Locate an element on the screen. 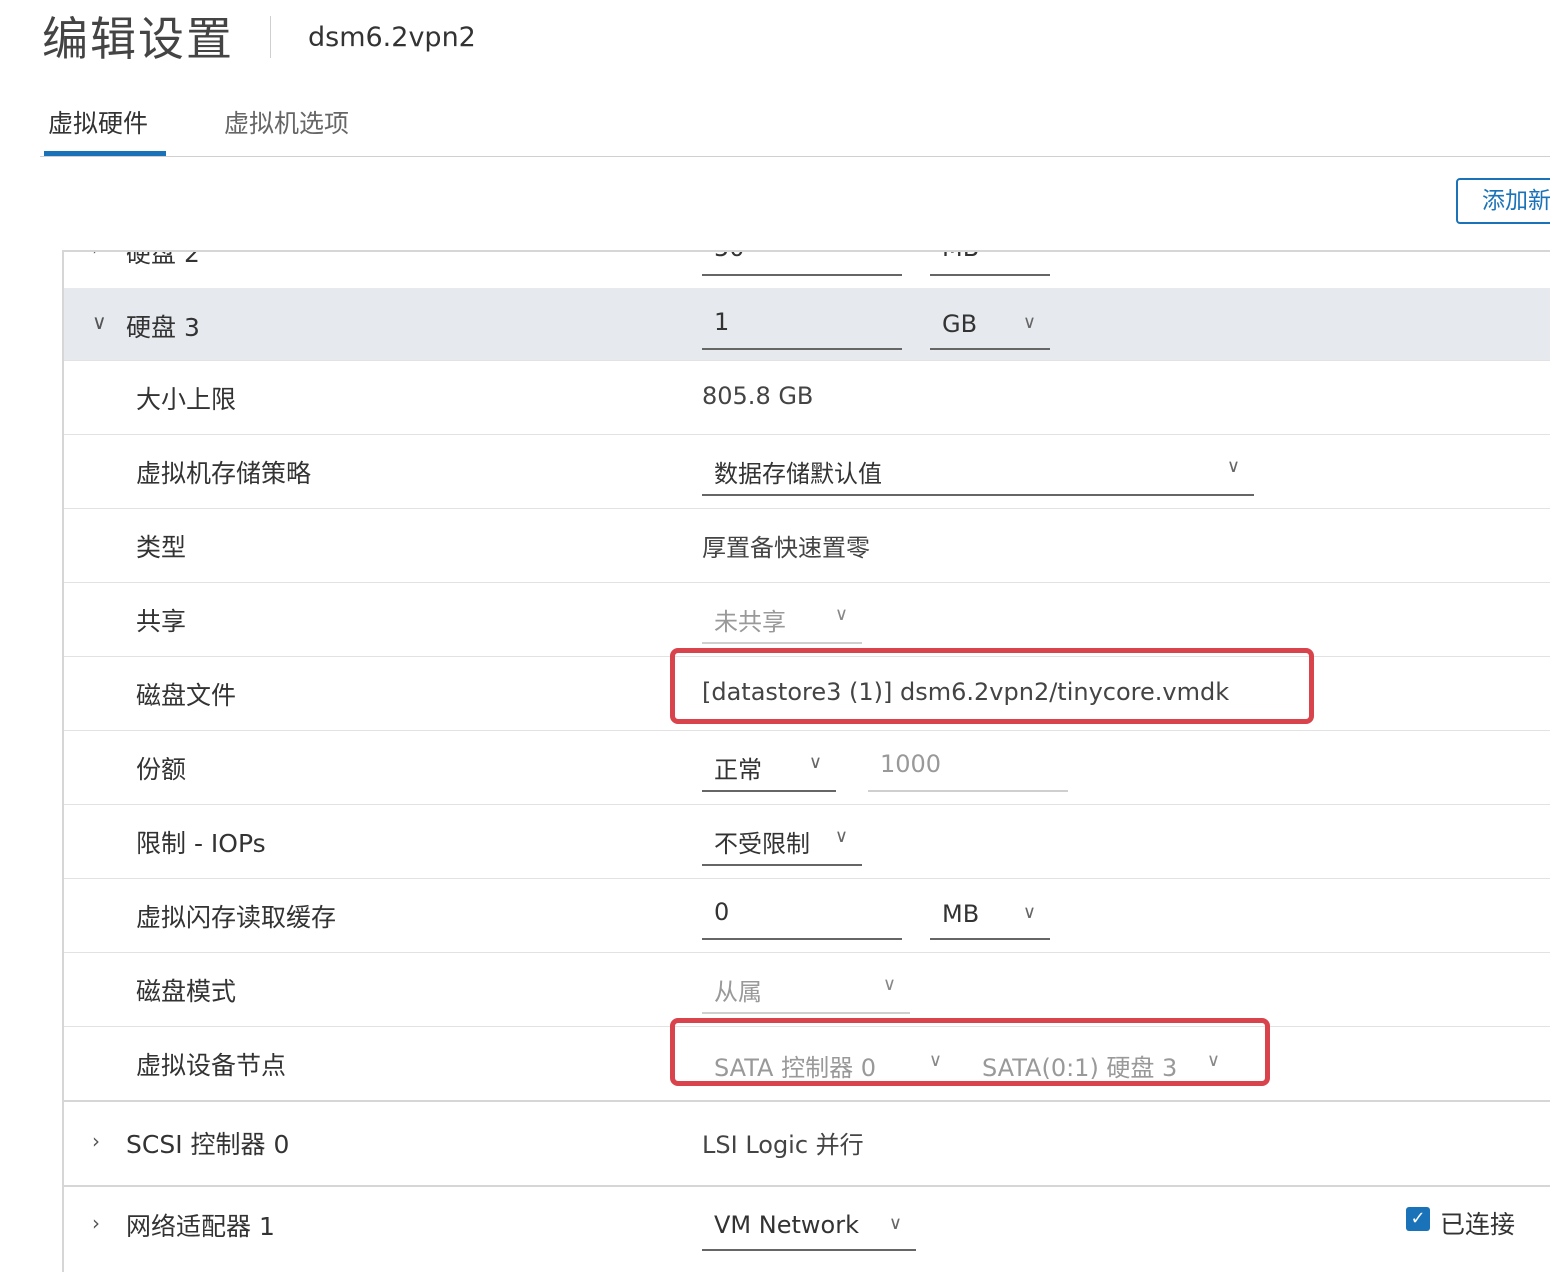  network-select: VM Network ∨ is located at coordinates (809, 1226).